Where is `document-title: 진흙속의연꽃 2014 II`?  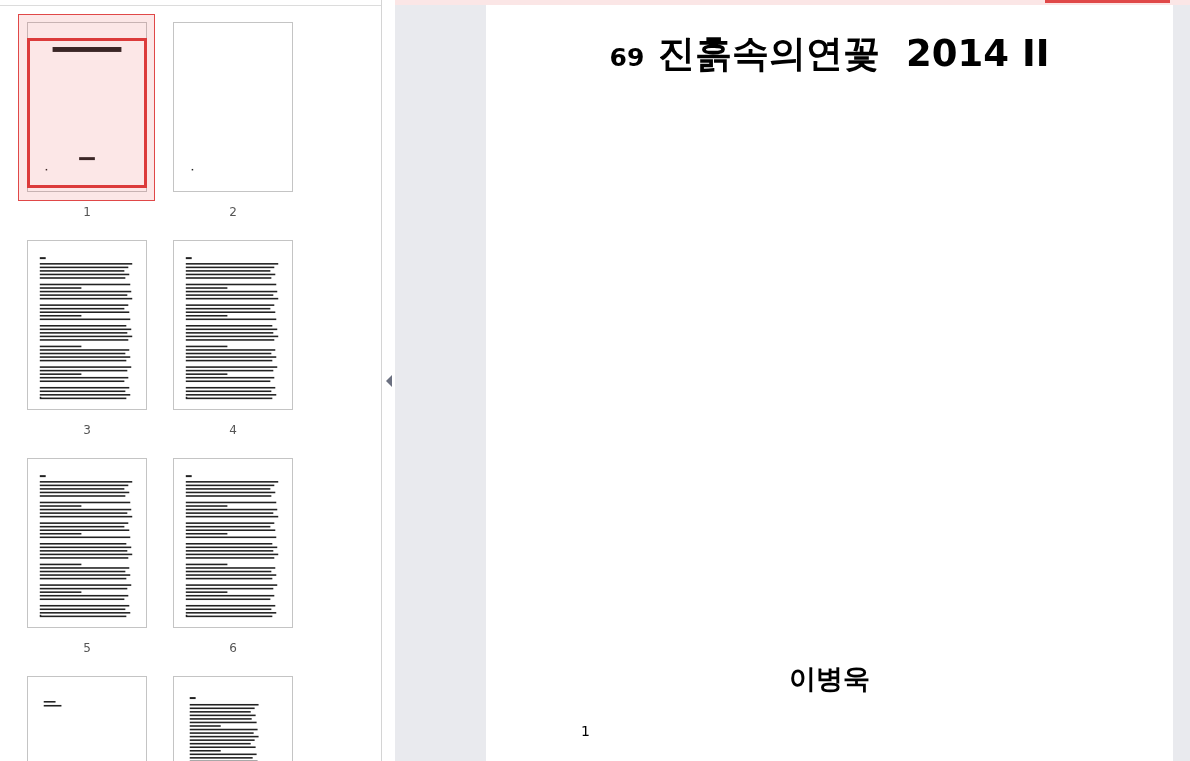
document-title: 진흙속의연꽃 2014 II is located at coordinates (854, 54).